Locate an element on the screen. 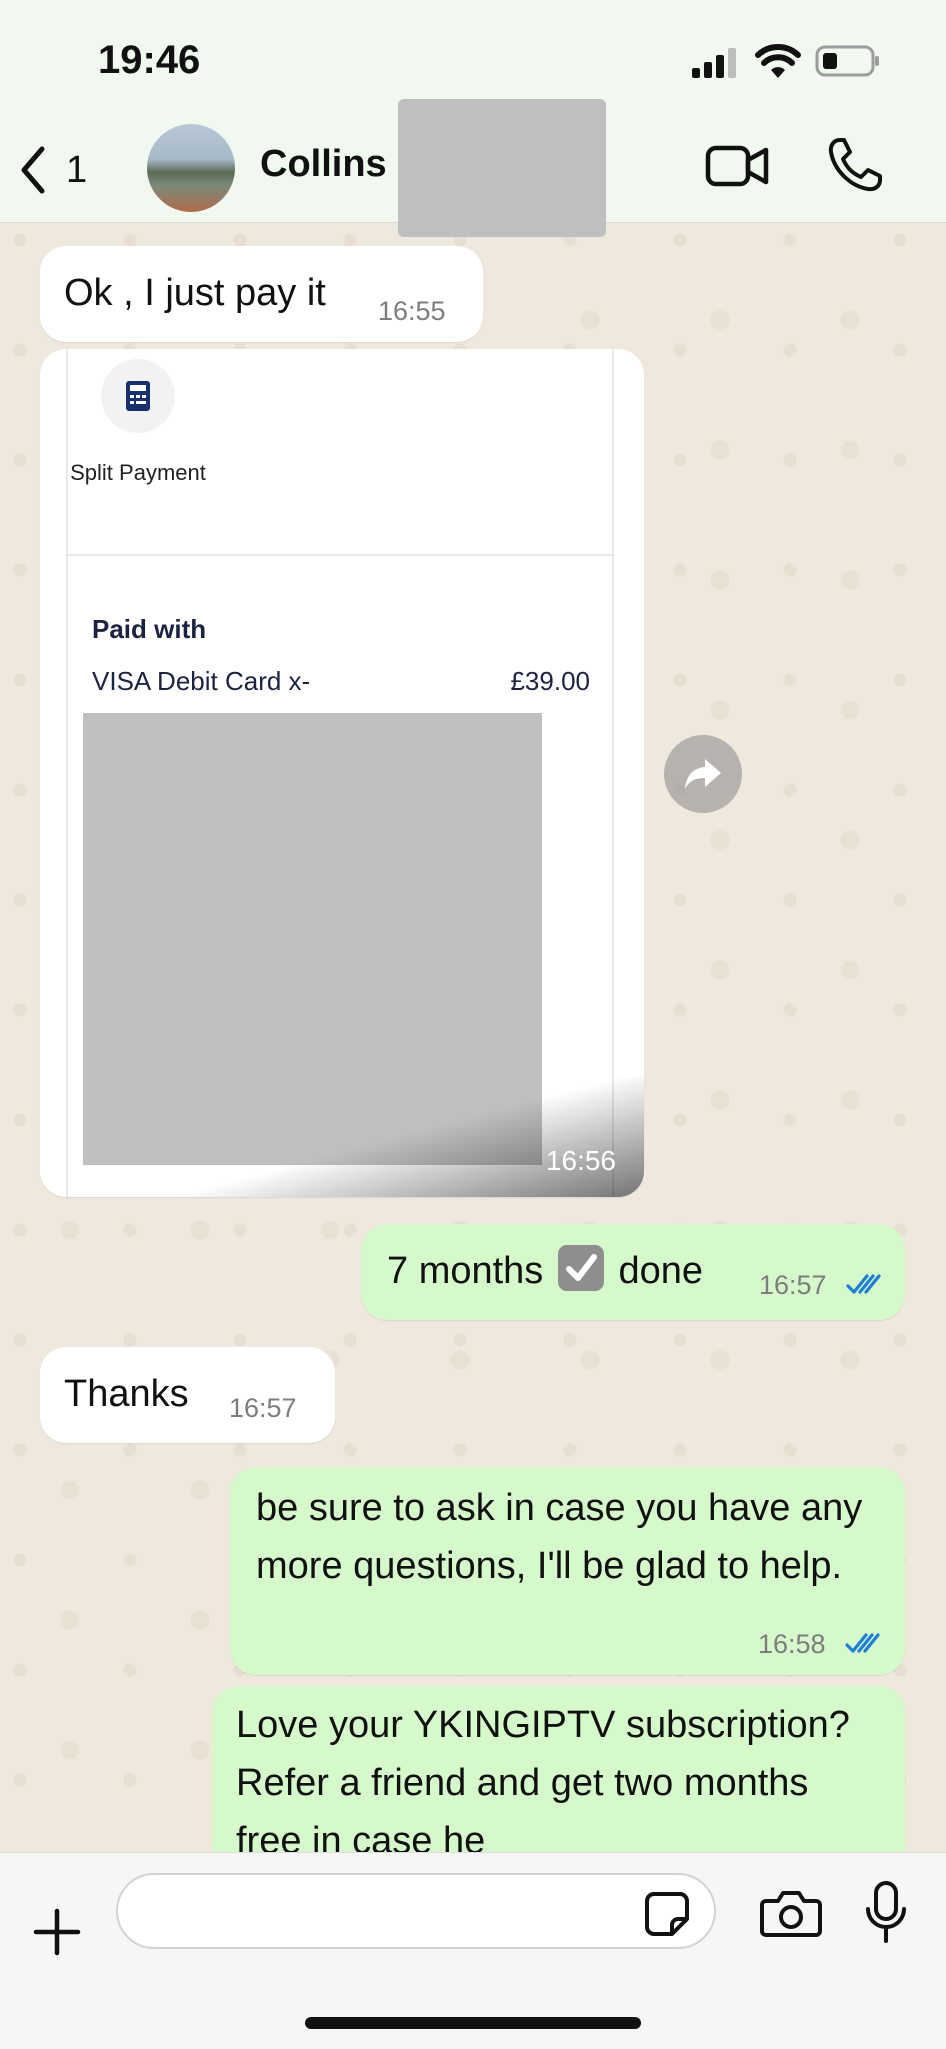 This screenshot has height=2049, width=946. plus-icon is located at coordinates (57, 1932).